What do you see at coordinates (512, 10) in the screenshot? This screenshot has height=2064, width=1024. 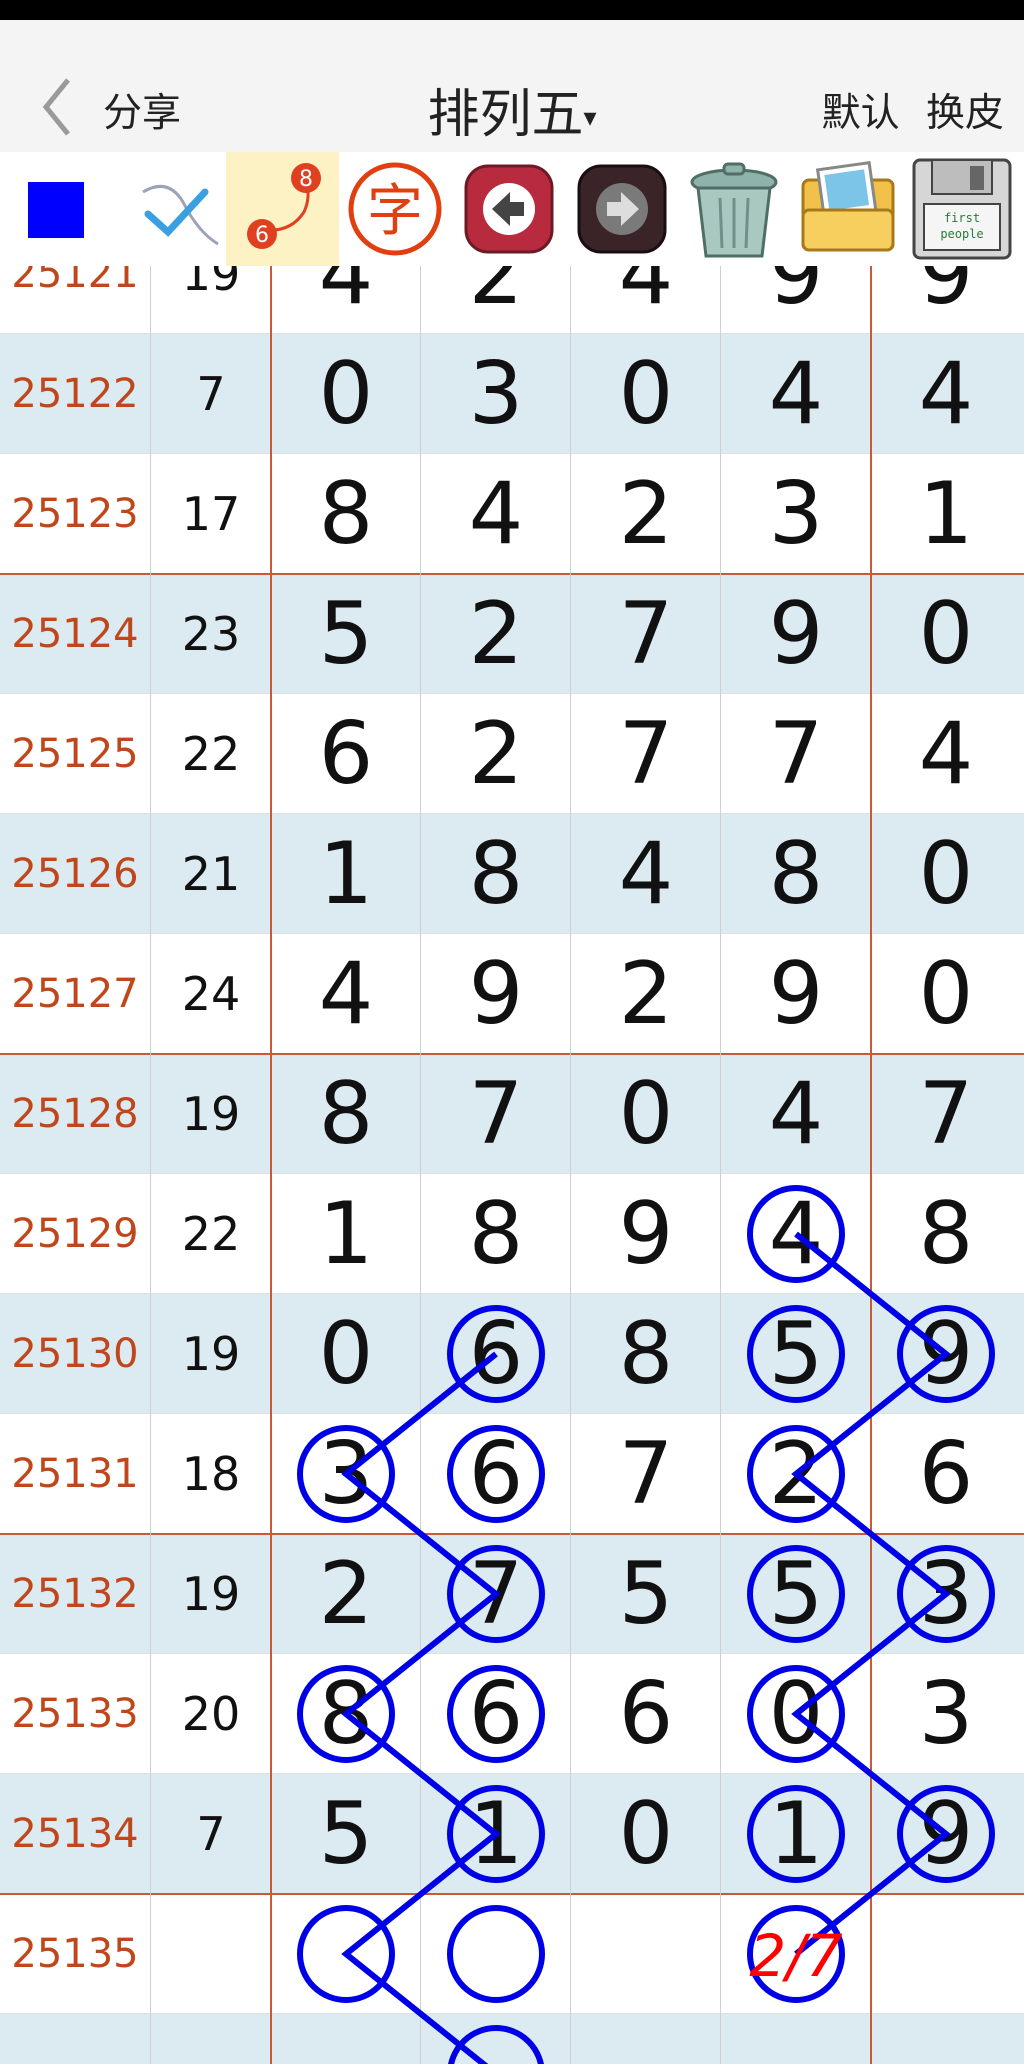 I see `status-bar` at bounding box center [512, 10].